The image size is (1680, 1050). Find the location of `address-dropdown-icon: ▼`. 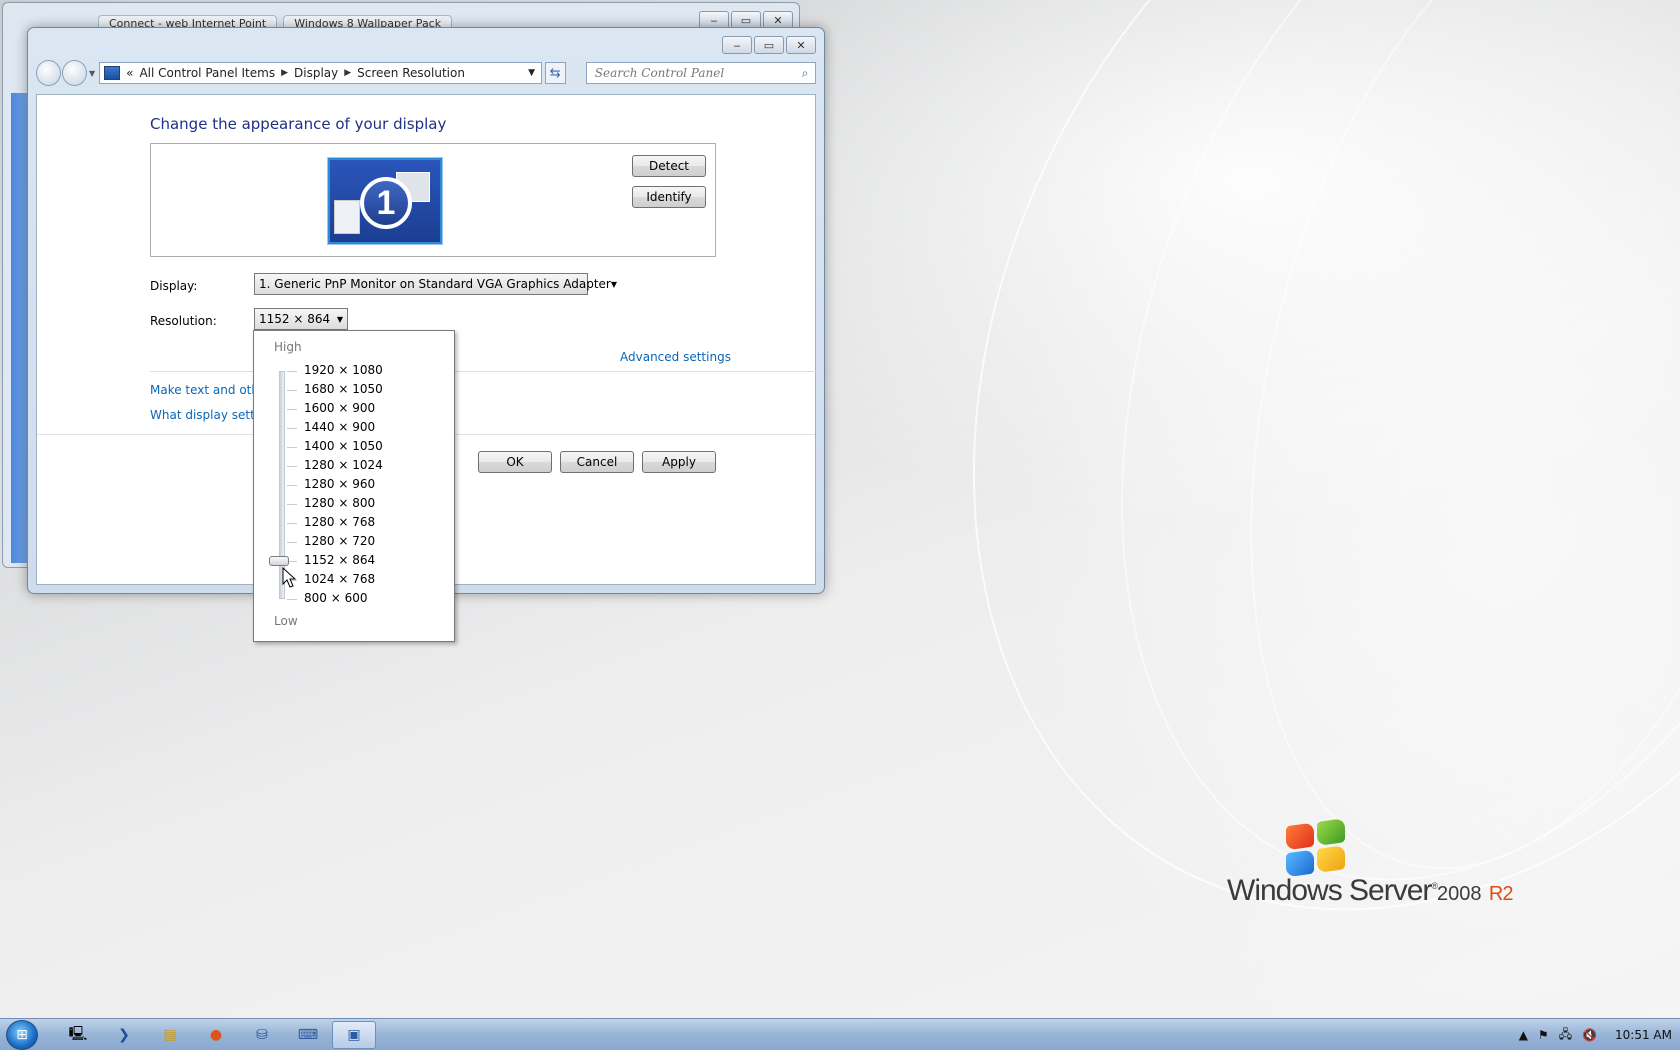

address-dropdown-icon: ▼ is located at coordinates (532, 73).